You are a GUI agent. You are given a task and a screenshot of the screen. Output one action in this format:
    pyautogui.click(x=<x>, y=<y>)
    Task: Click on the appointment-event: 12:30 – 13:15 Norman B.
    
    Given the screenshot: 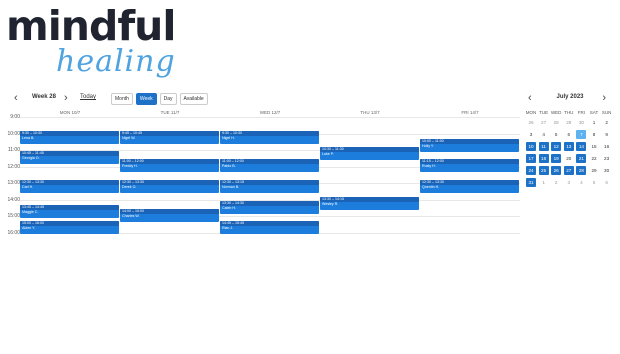 What is the action you would take?
    pyautogui.click(x=269, y=186)
    